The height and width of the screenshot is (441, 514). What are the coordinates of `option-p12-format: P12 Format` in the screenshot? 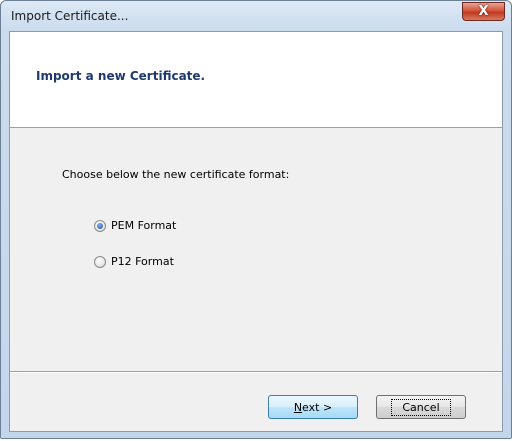 It's located at (134, 261).